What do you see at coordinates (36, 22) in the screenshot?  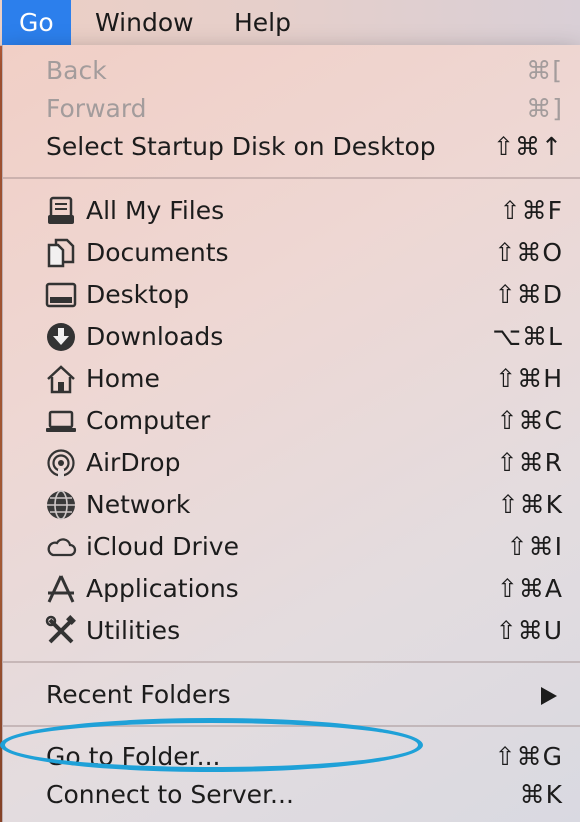 I see `menu-go: Go` at bounding box center [36, 22].